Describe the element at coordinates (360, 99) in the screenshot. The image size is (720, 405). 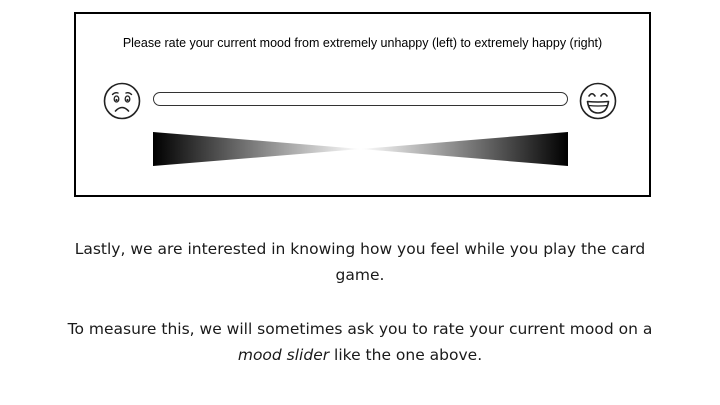
I see `mood-slider-track` at that location.